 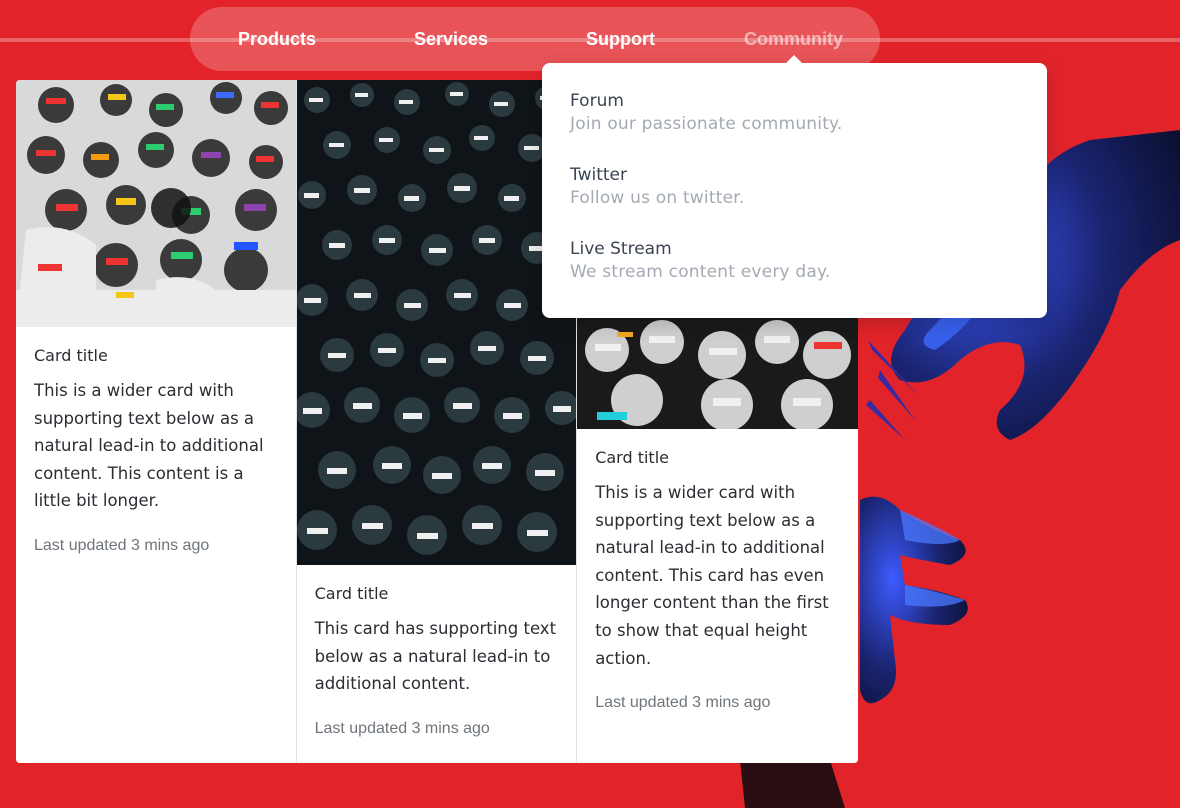 I want to click on dropdown-item-live-stream: Live Stream We stream content every day., so click(x=794, y=275).